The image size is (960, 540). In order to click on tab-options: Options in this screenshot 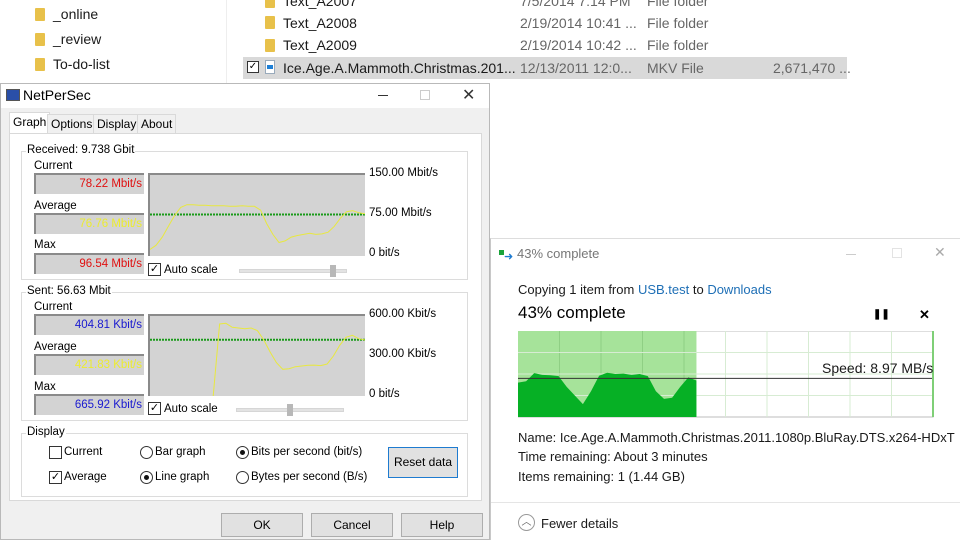, I will do `click(72, 123)`.